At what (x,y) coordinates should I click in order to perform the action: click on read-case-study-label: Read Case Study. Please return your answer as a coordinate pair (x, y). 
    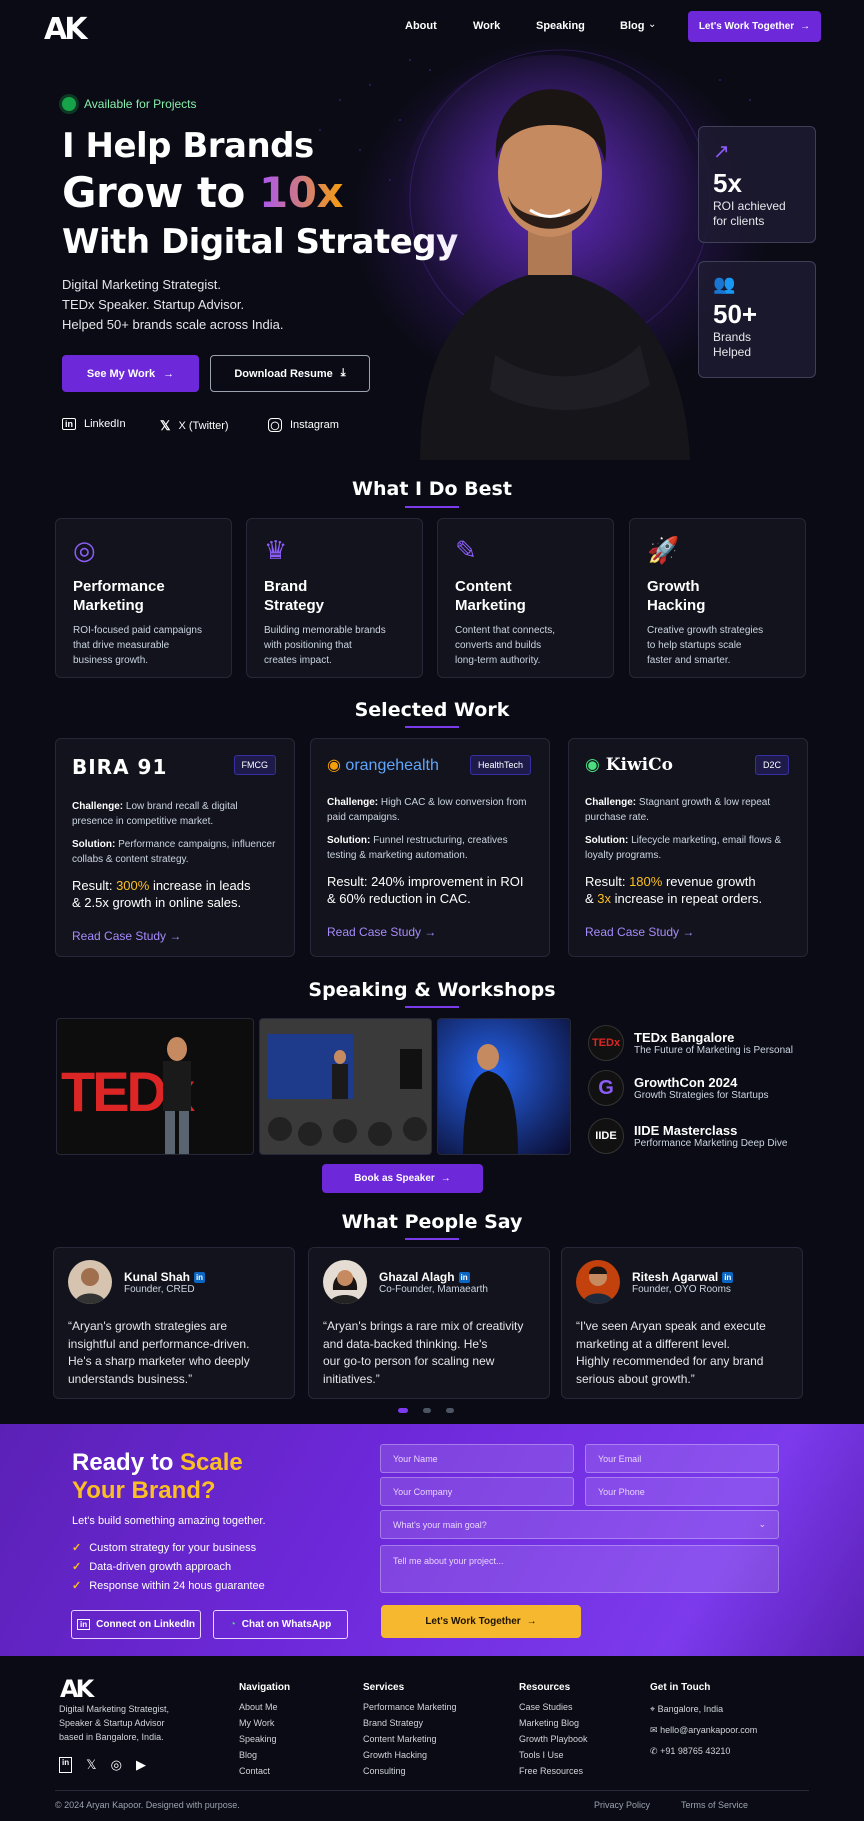
    Looking at the image, I should click on (374, 932).